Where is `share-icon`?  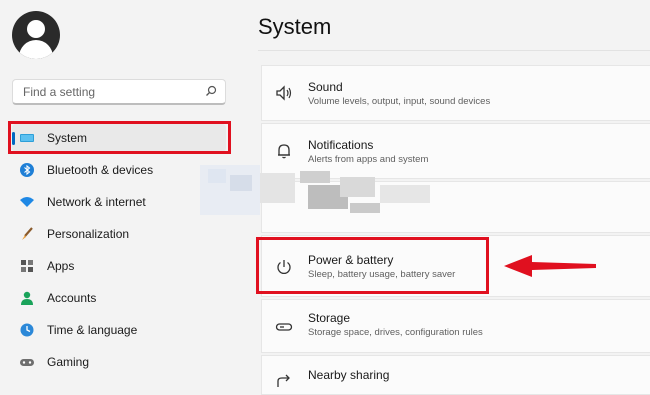 share-icon is located at coordinates (283, 380).